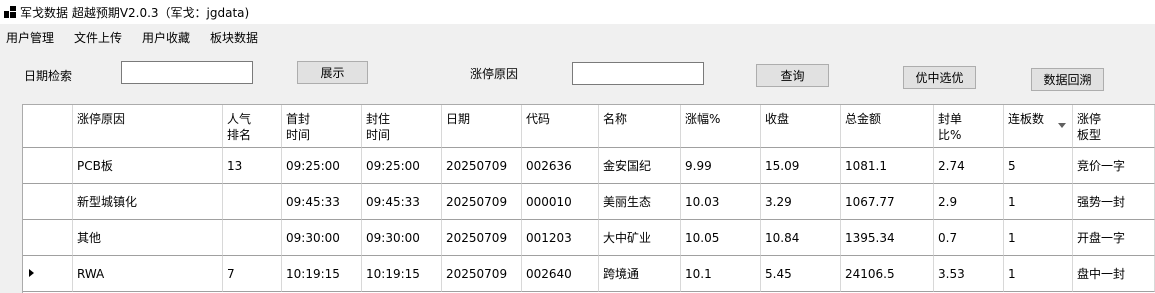 The image size is (1155, 293). What do you see at coordinates (577, 12) in the screenshot?
I see `title-bar: 军戈数据 超越预期V2.0.3（军戈：jgdata)` at bounding box center [577, 12].